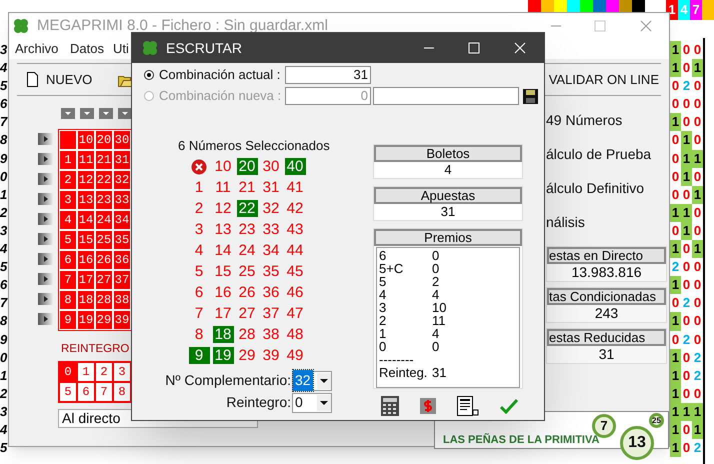 The image size is (714, 464). What do you see at coordinates (104, 372) in the screenshot?
I see `reintegro-cell: 2` at bounding box center [104, 372].